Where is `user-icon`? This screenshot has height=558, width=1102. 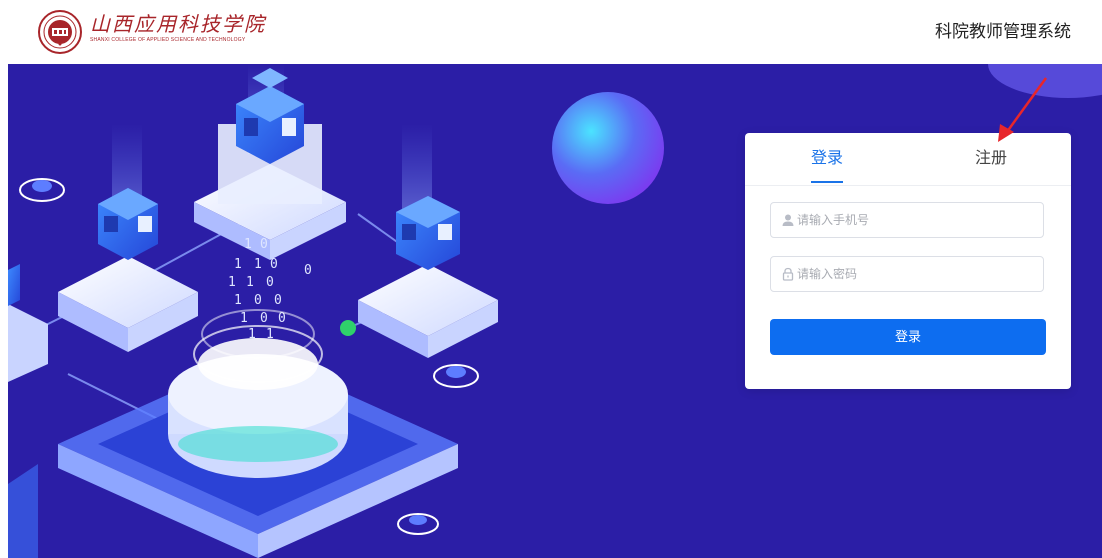 user-icon is located at coordinates (788, 220).